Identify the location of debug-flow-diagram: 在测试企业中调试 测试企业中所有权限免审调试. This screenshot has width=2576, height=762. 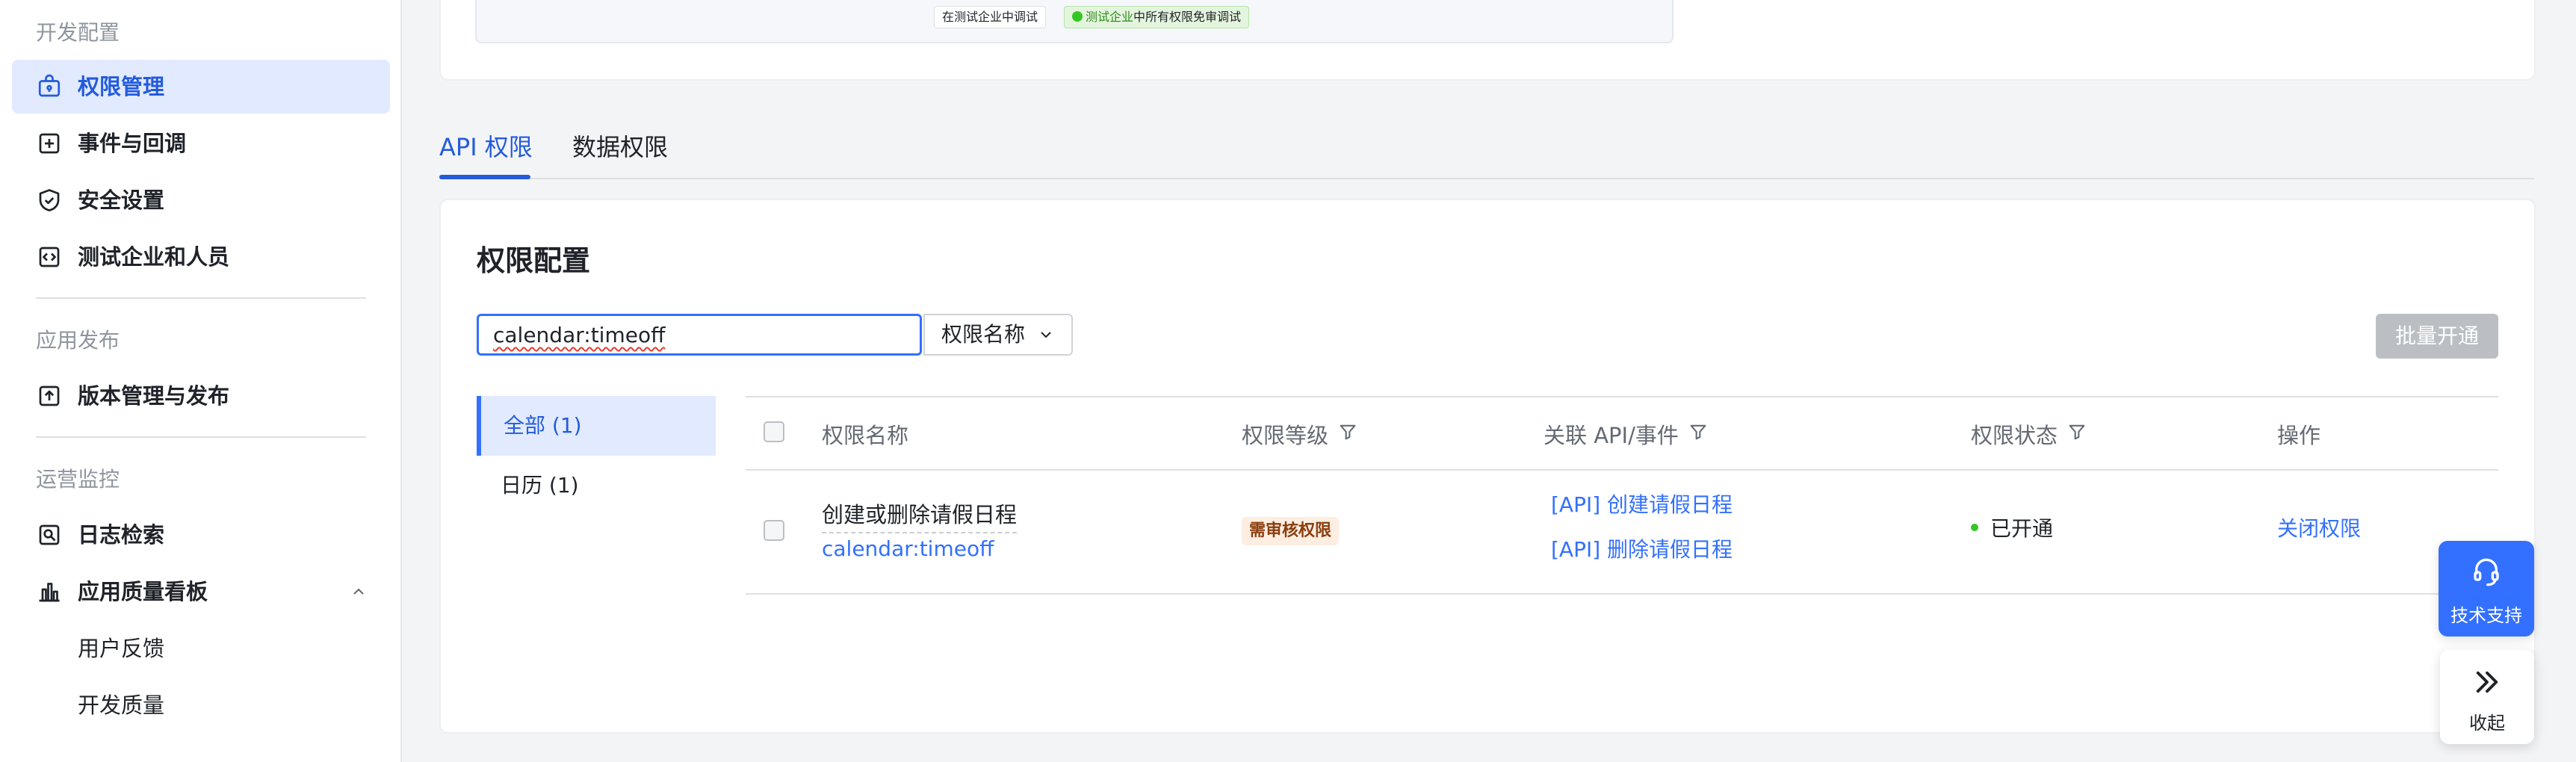
(1074, 21).